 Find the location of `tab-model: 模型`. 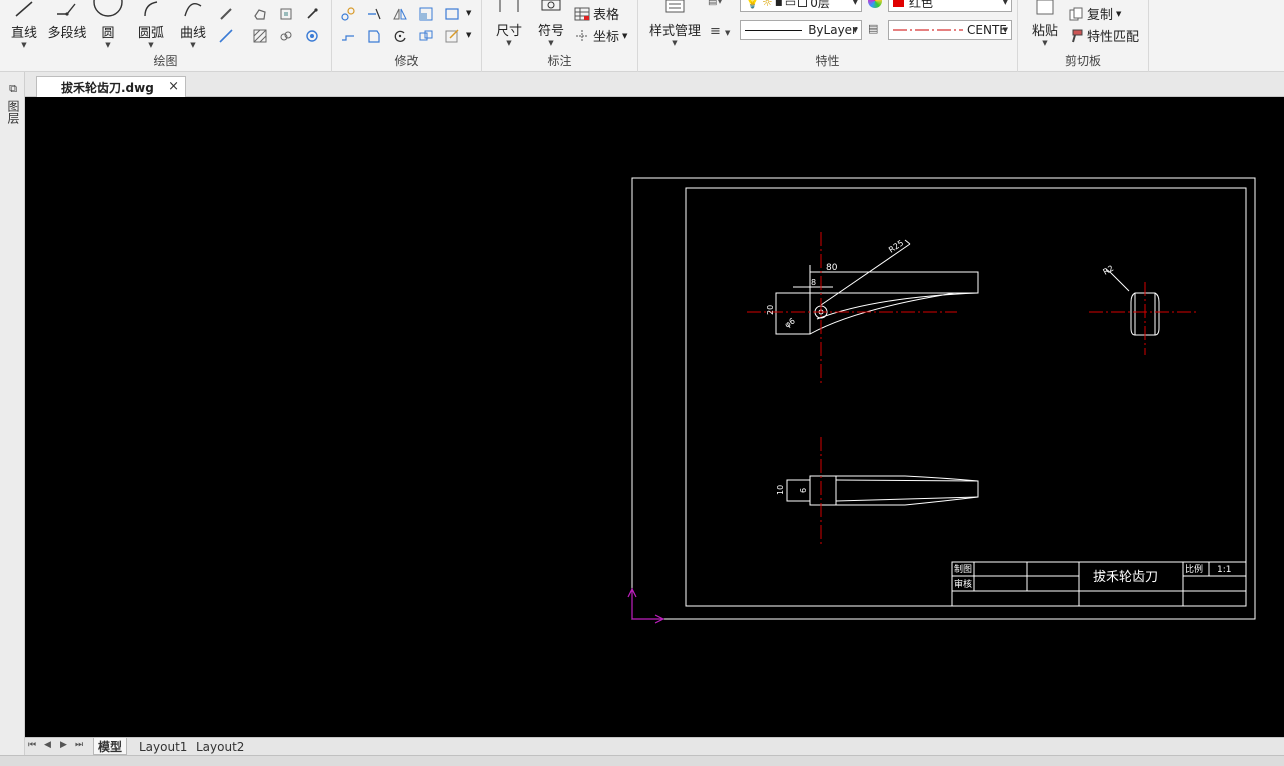

tab-model: 模型 is located at coordinates (110, 746).